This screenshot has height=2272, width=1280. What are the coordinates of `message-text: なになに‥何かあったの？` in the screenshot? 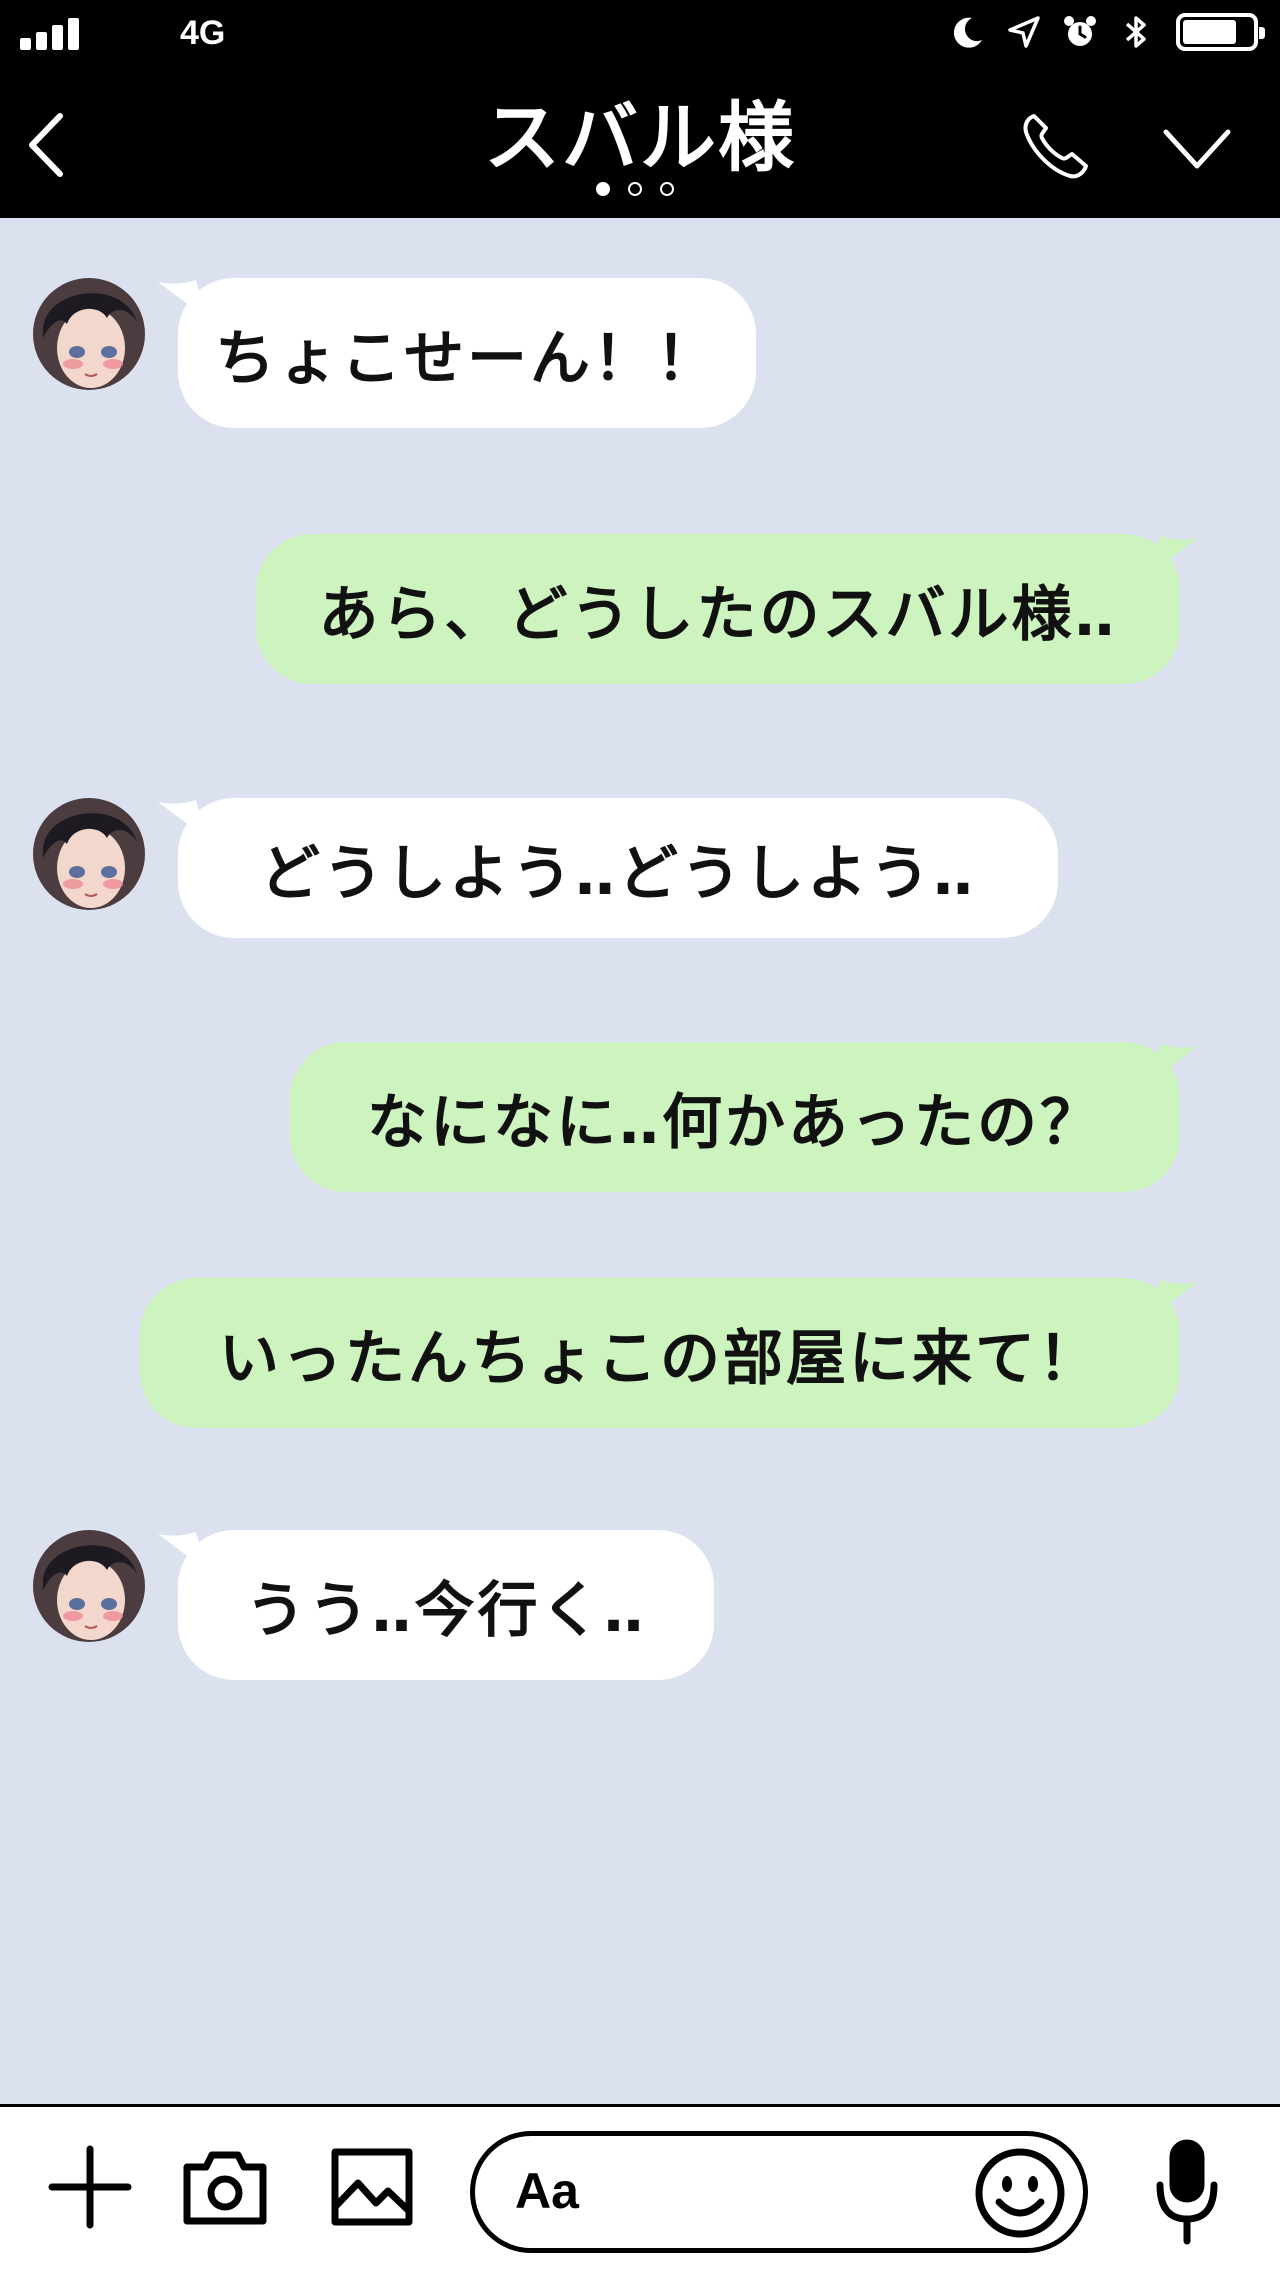 It's located at (735, 1122).